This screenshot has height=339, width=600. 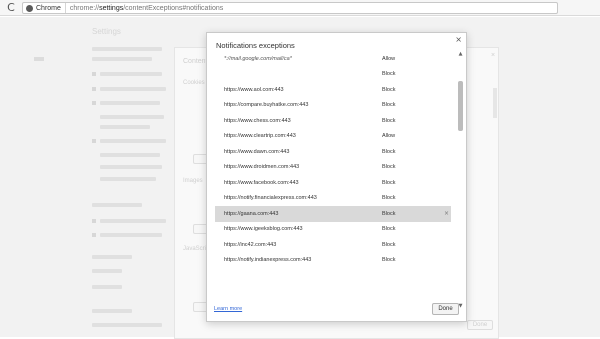 I want to click on exception-pattern: https://inc42.com:443, so click(x=250, y=245).